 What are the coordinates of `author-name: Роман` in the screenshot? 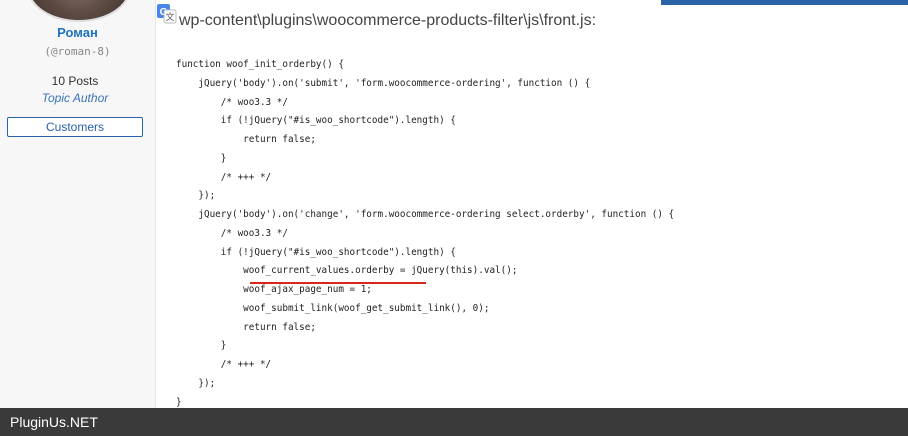 It's located at (77, 32).